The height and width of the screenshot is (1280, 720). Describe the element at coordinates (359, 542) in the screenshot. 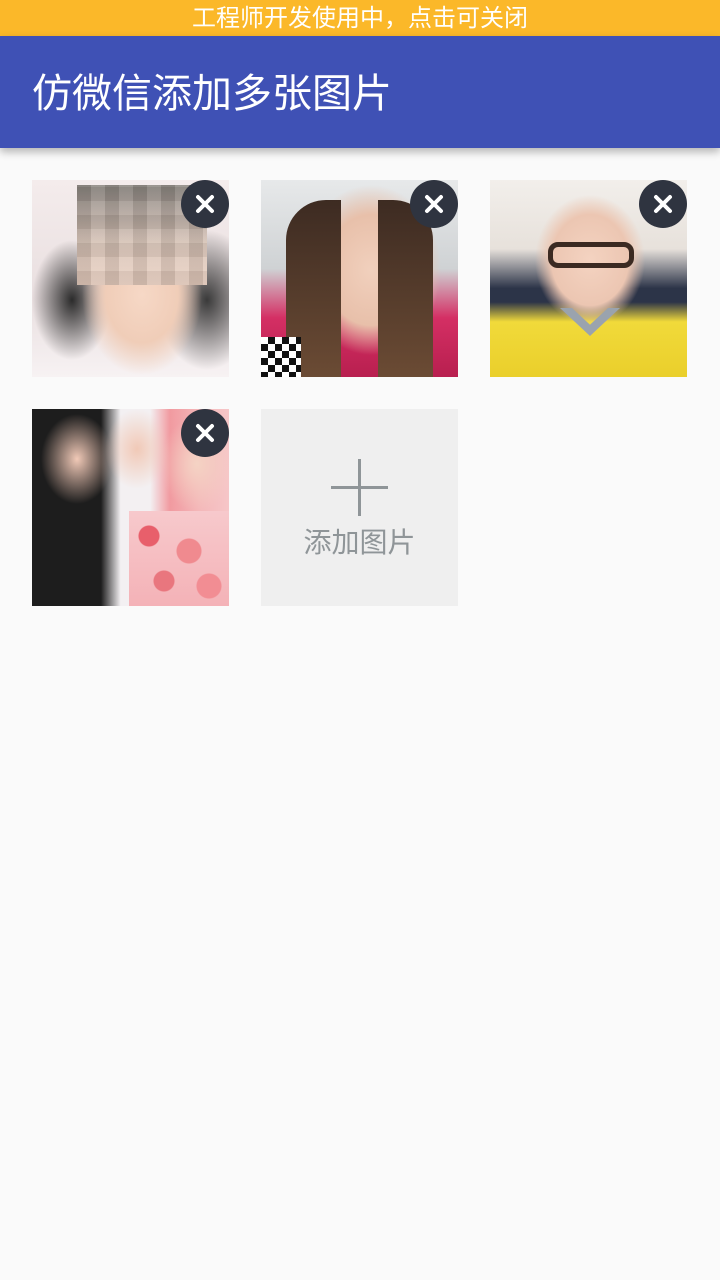

I see `add-image-label: 添加图片` at that location.